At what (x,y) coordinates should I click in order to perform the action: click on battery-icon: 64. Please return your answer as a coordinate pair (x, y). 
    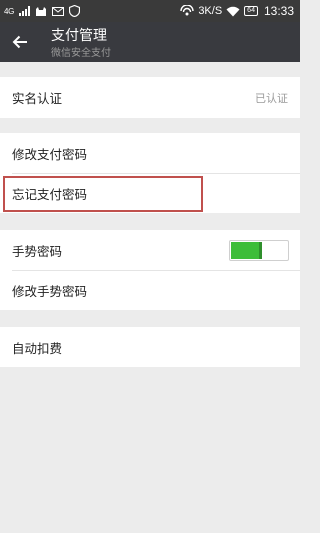
    Looking at the image, I should click on (251, 11).